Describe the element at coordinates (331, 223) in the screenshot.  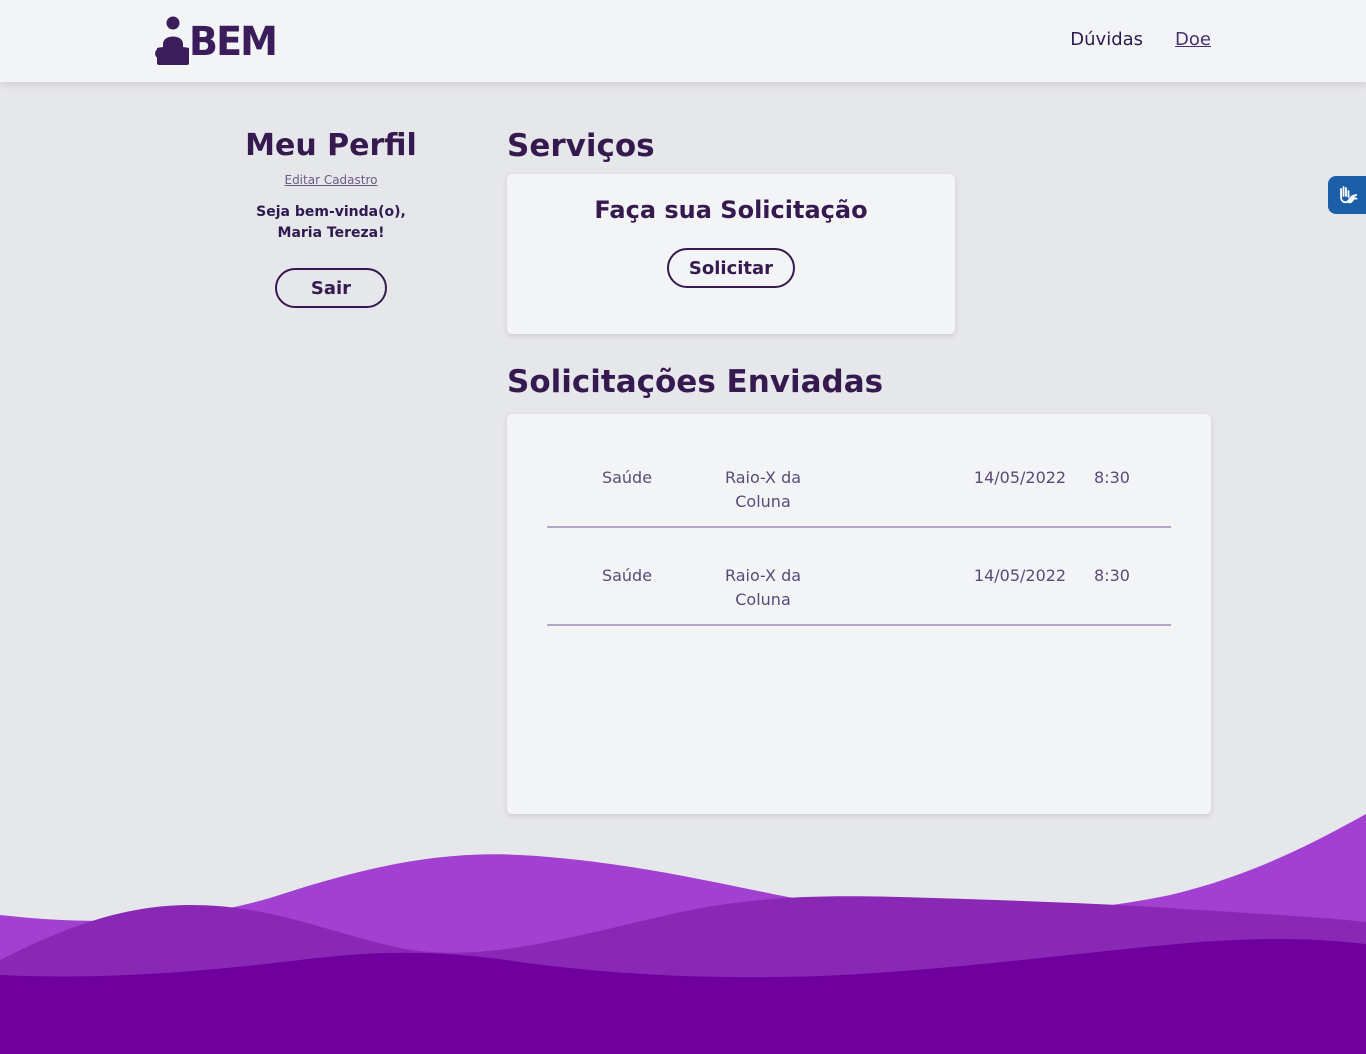
I see `welcome-message: Seja bem-vinda(o), Maria Tereza!` at that location.